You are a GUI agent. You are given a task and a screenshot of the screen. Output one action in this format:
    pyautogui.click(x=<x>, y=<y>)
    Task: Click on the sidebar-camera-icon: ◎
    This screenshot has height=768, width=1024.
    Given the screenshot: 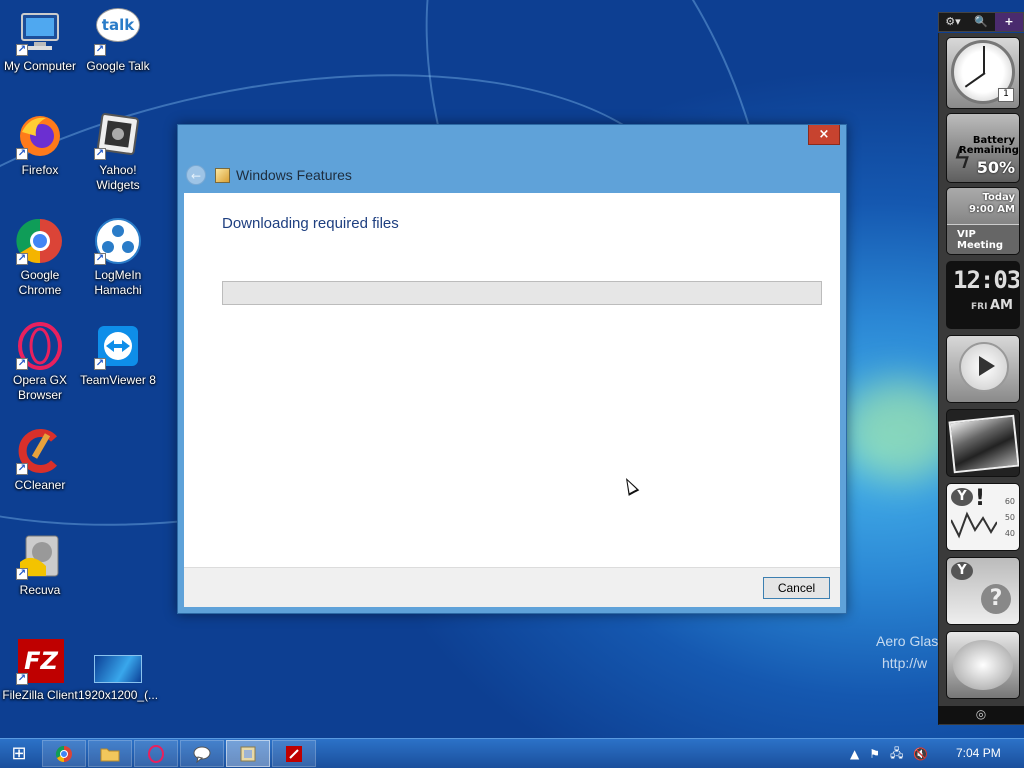 What is the action you would take?
    pyautogui.click(x=981, y=715)
    